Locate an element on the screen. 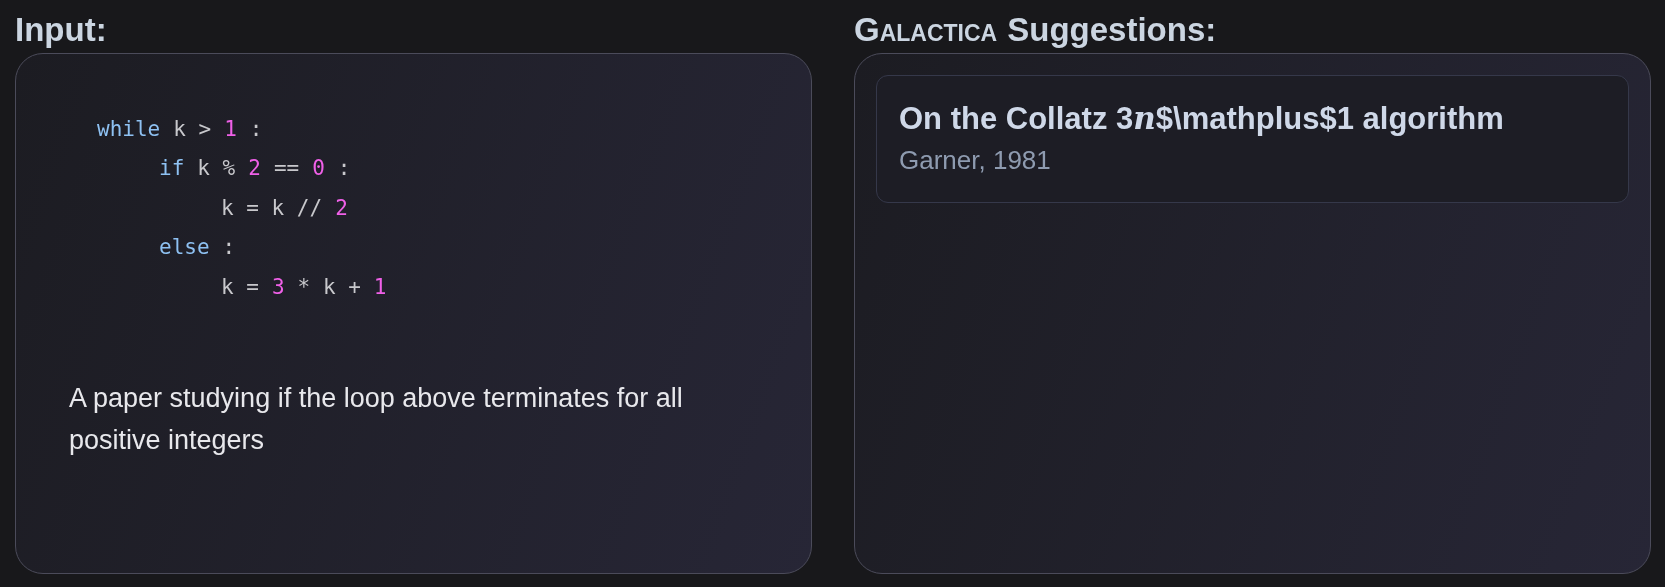 This screenshot has height=587, width=1665. code-token: k = k // is located at coordinates (272, 207).